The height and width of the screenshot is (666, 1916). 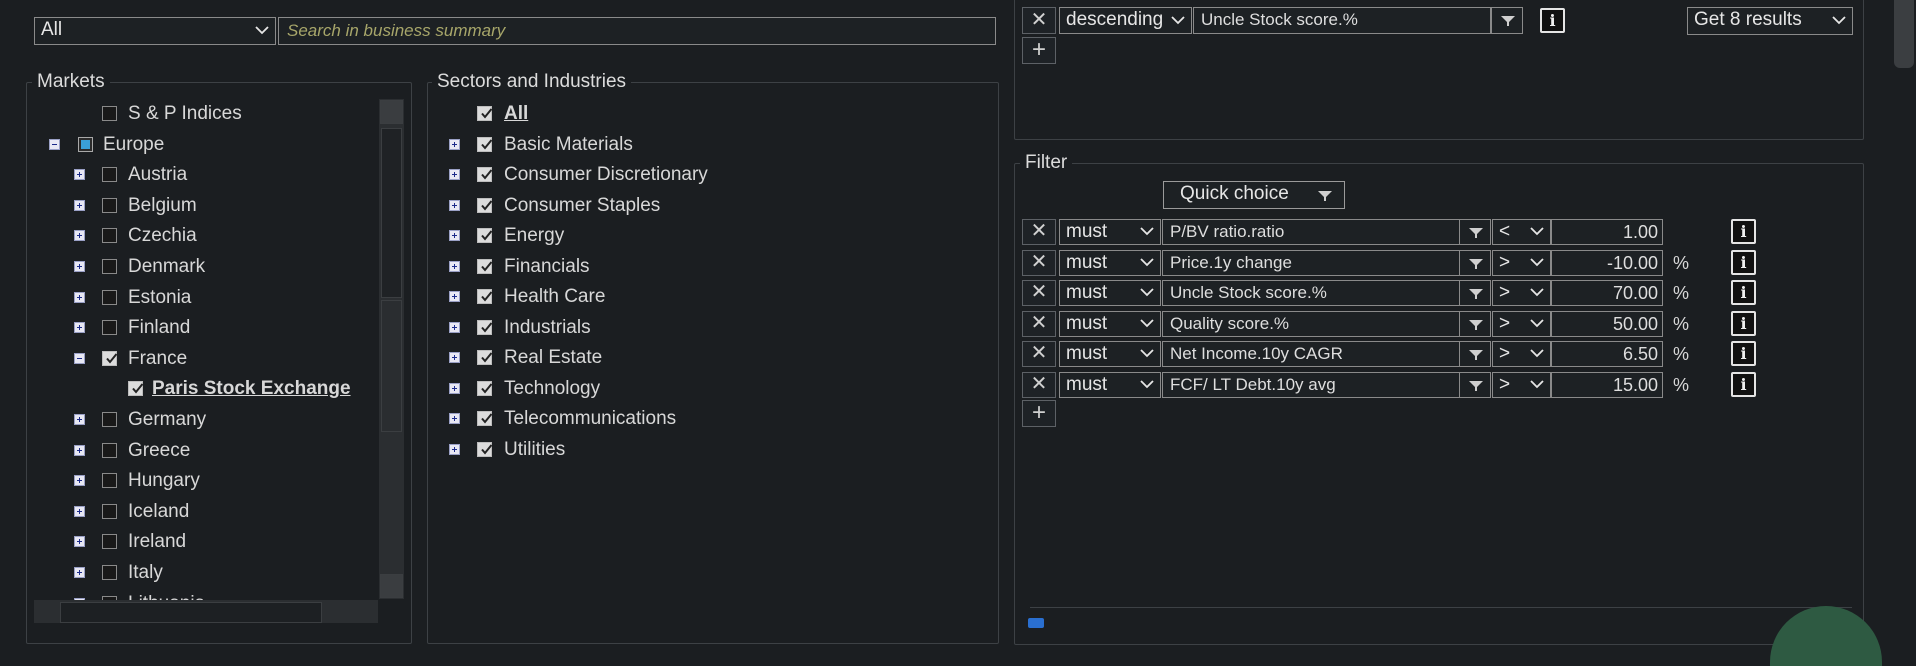 I want to click on filter-value-input: 15.00, so click(x=1607, y=385).